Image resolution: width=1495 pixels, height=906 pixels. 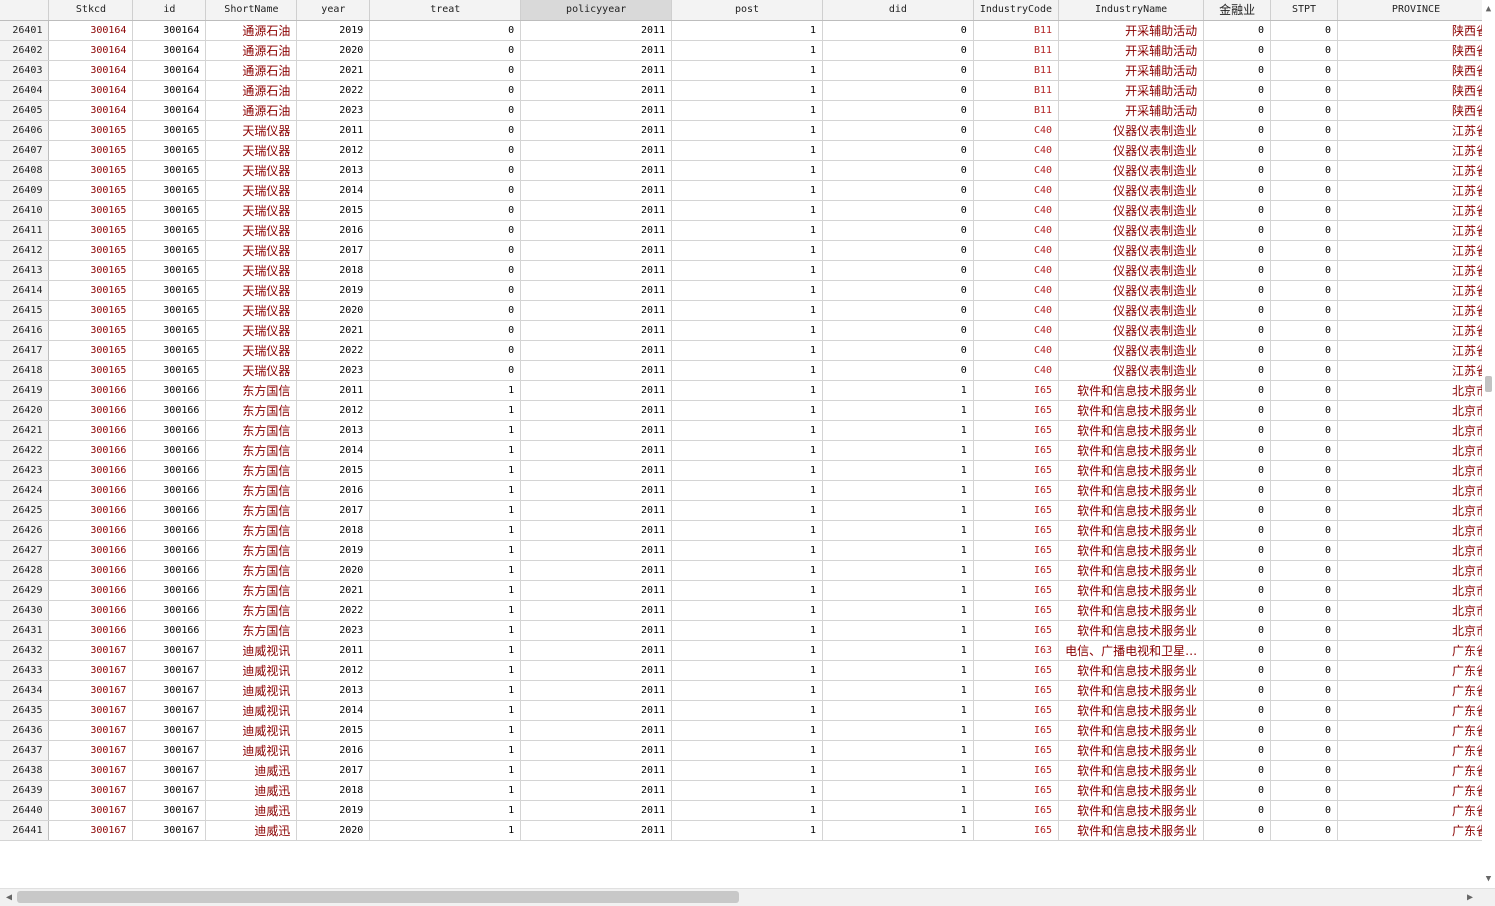 I want to click on cell: 2015, so click(x=333, y=470).